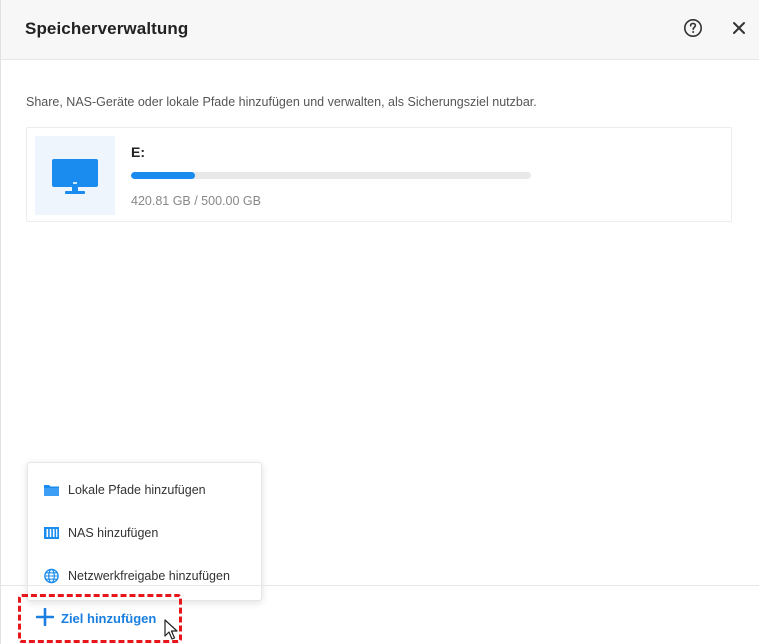  I want to click on help-button, so click(693, 28).